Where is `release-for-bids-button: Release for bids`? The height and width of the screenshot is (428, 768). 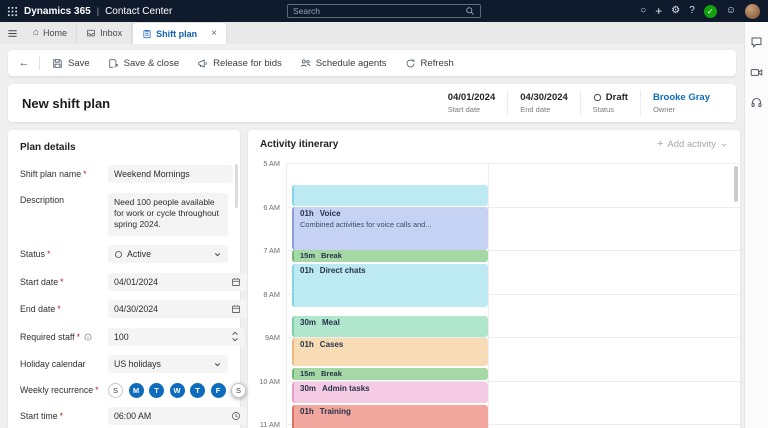
release-for-bids-button: Release for bids is located at coordinates (239, 63).